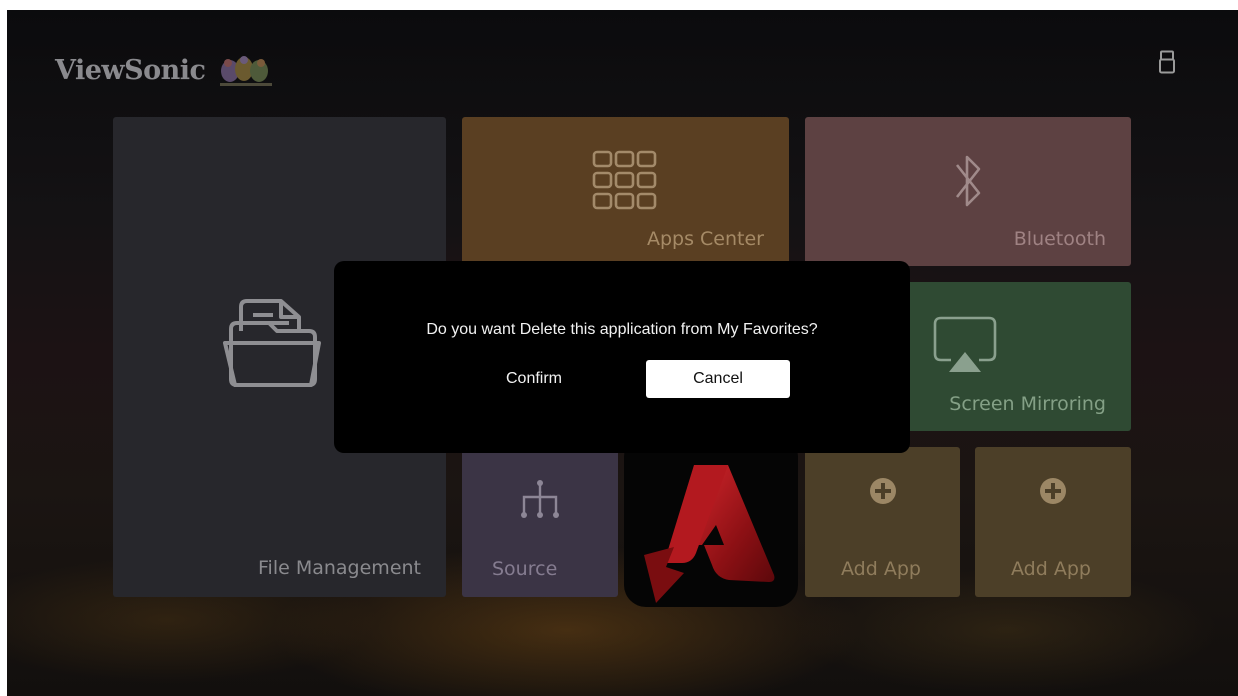 The width and height of the screenshot is (1238, 696). Describe the element at coordinates (245, 71) in the screenshot. I see `birds-logo-icon` at that location.